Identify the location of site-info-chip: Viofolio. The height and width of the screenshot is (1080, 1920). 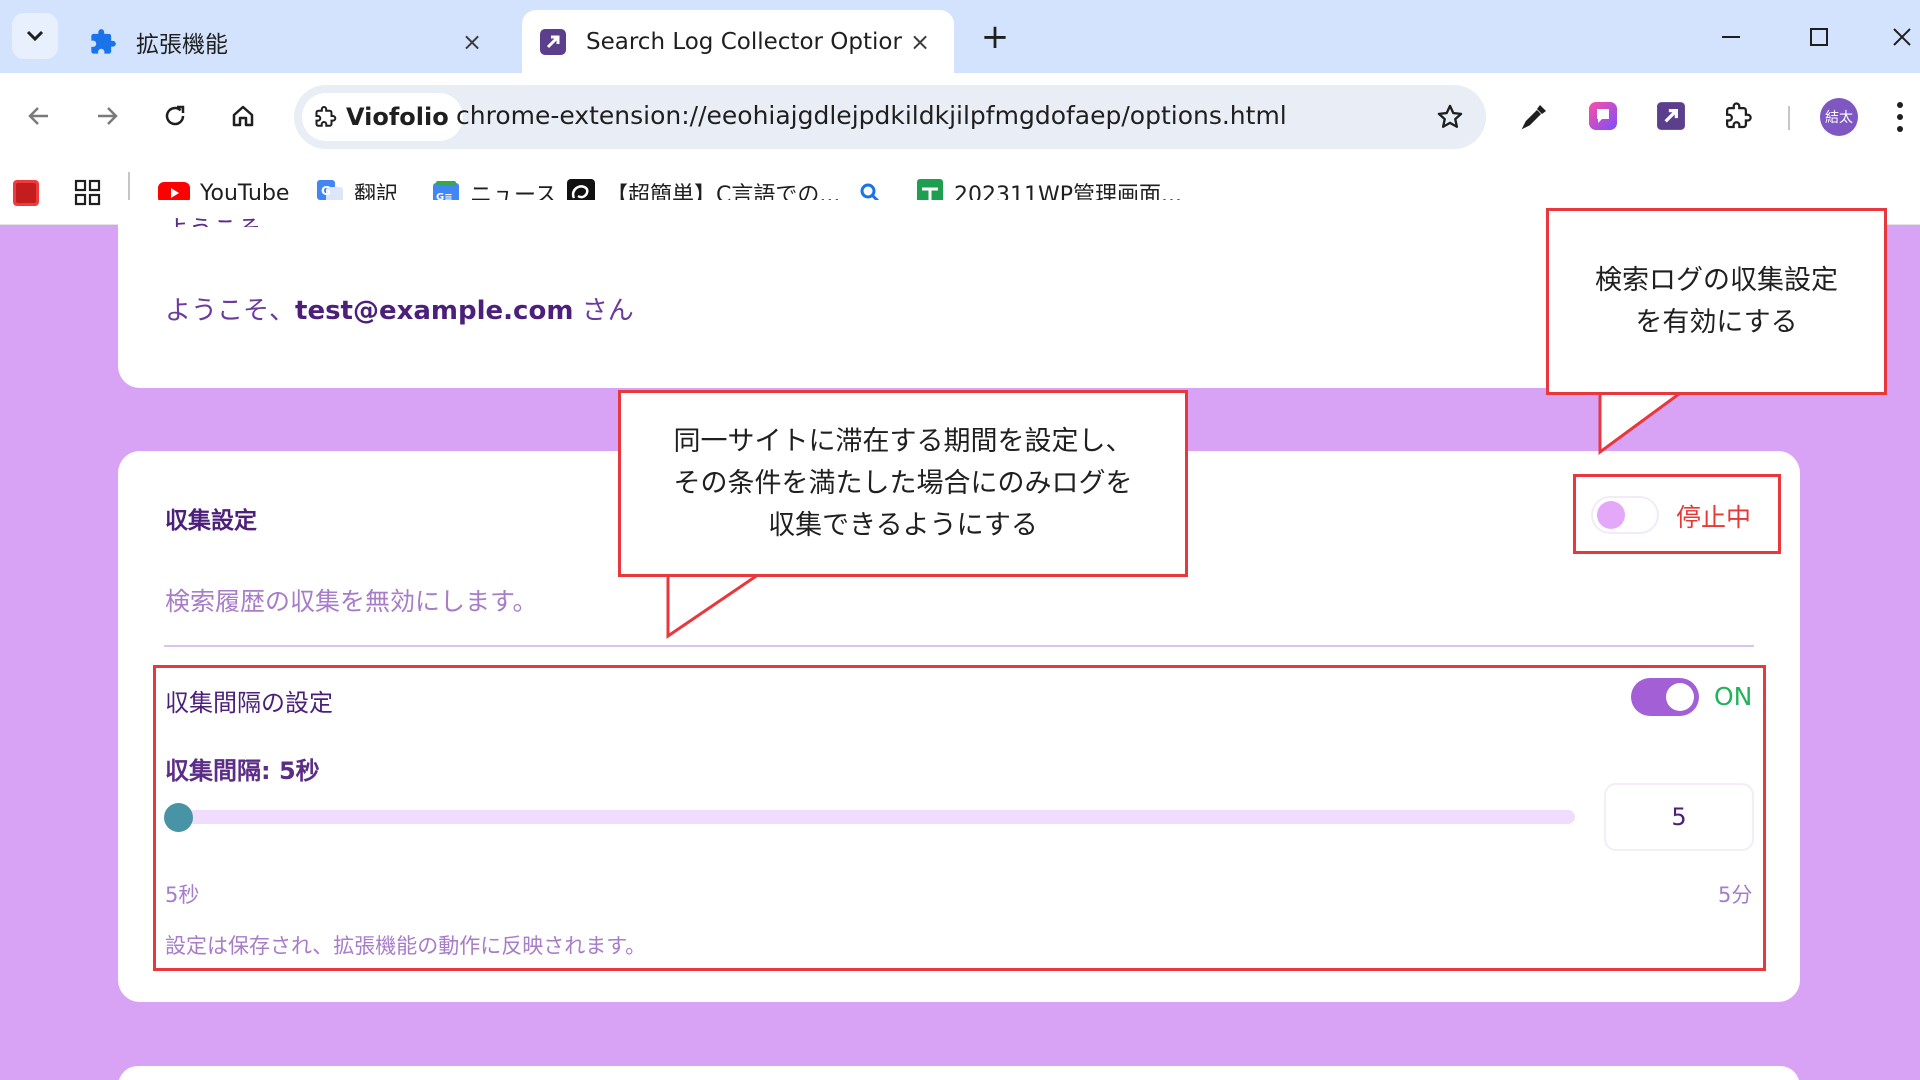
(382, 117).